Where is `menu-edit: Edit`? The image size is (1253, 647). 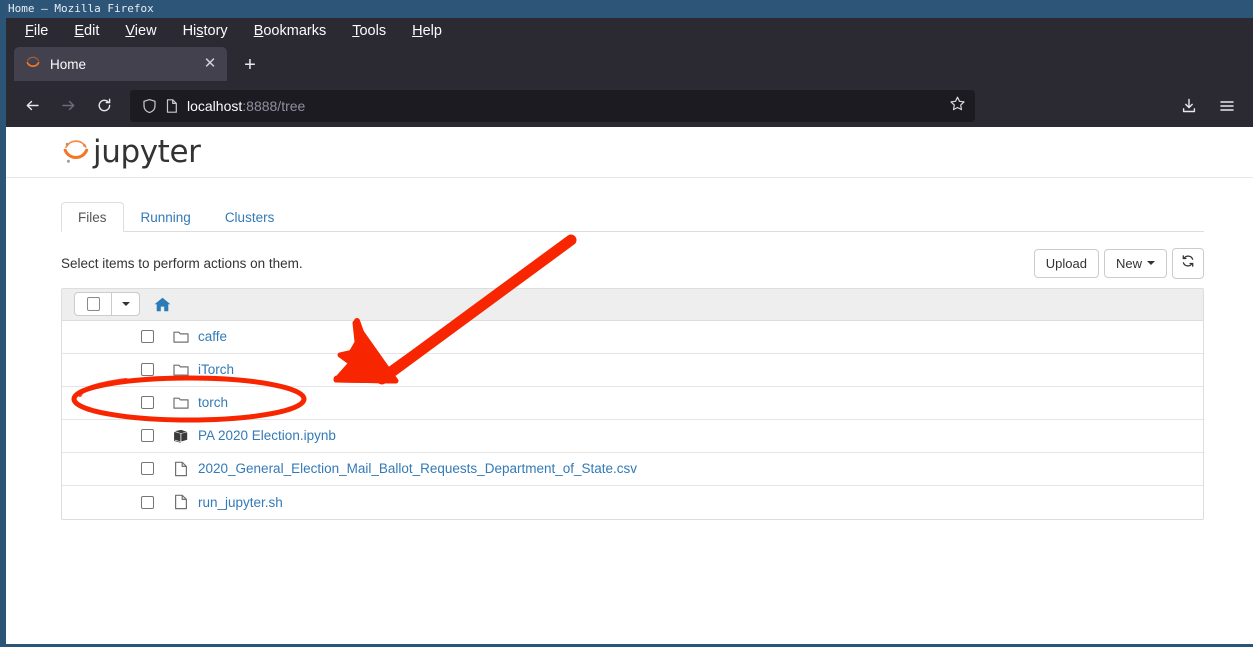
menu-edit: Edit is located at coordinates (86, 31).